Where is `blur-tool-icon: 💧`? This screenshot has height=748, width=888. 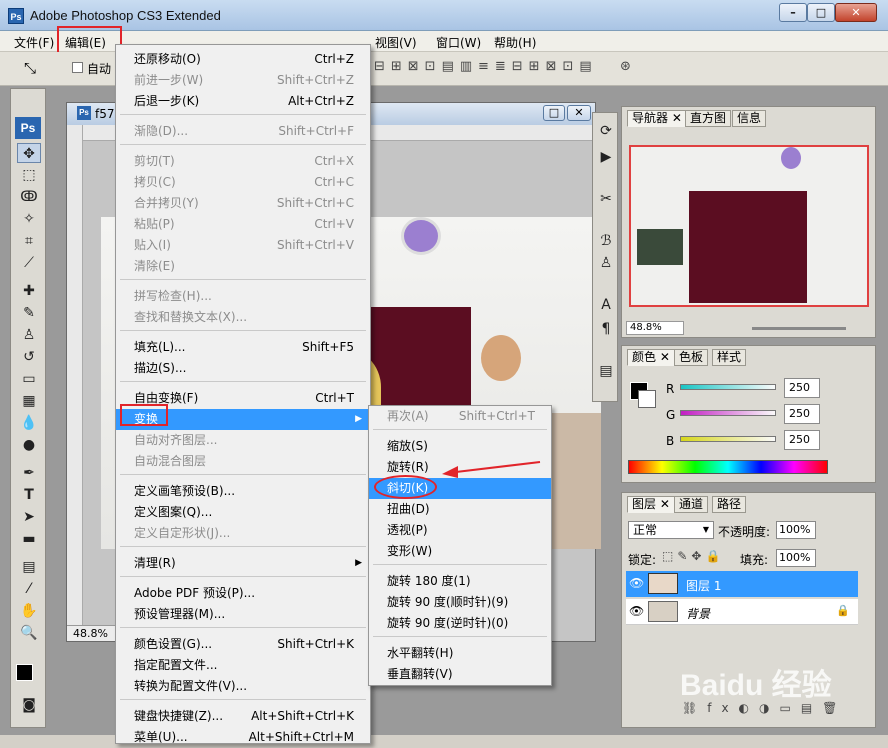 blur-tool-icon: 💧 is located at coordinates (29, 423).